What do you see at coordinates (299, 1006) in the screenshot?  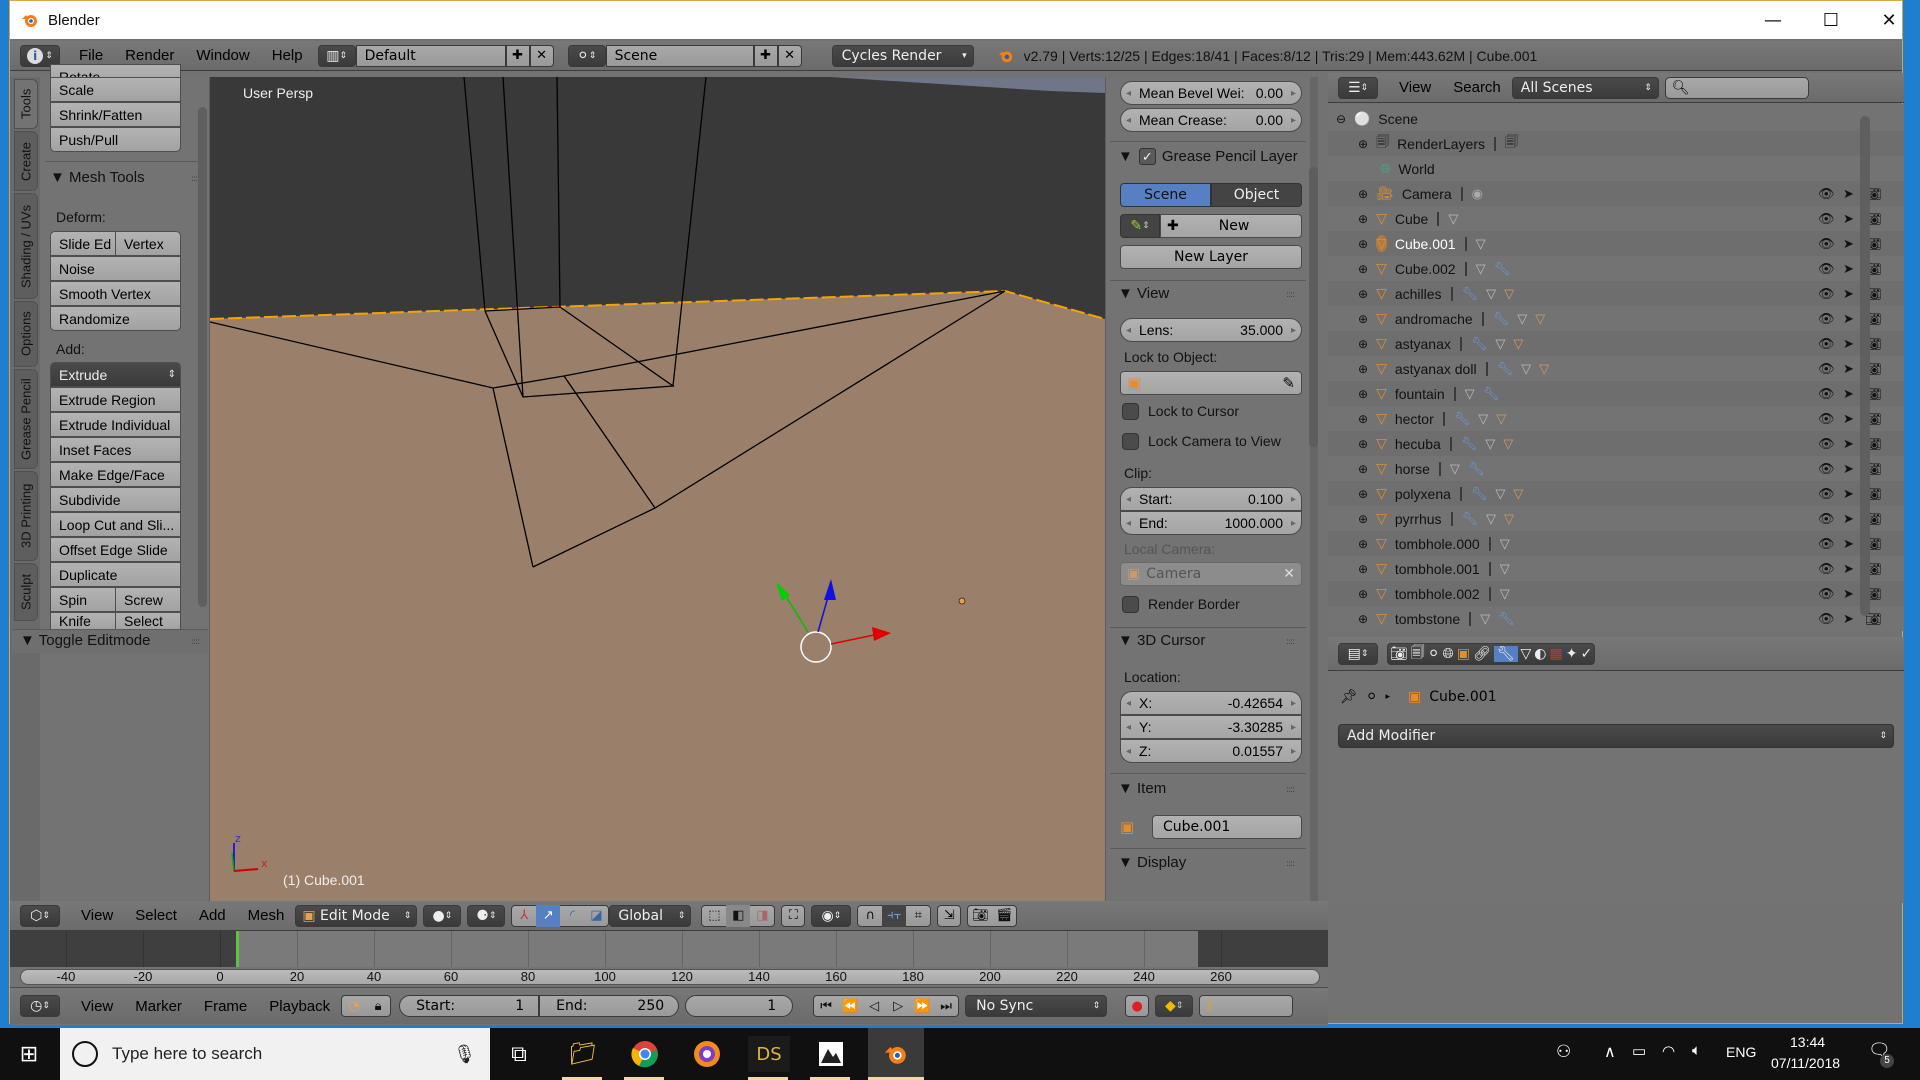 I see `timeline-menu-playback: Playback` at bounding box center [299, 1006].